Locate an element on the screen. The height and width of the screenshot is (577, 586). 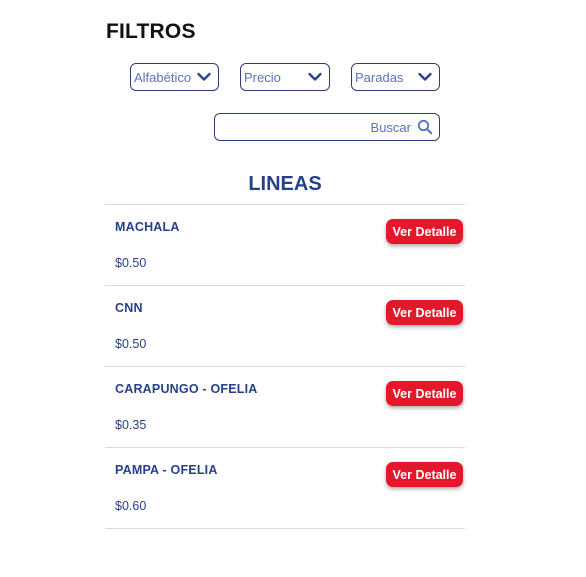
line-price: $0.35 is located at coordinates (131, 425).